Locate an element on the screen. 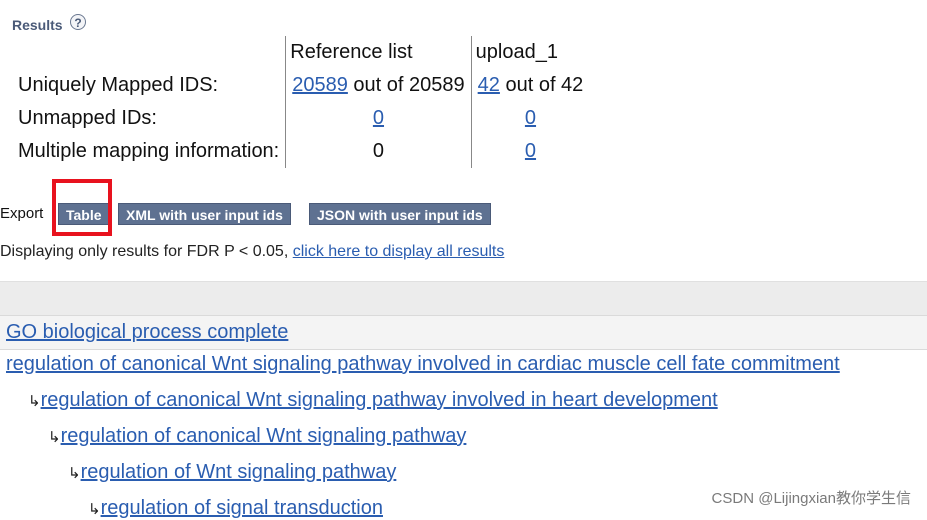 Image resolution: width=927 pixels, height=520 pixels. go-category-row: GO biological process complete is located at coordinates (463, 332).